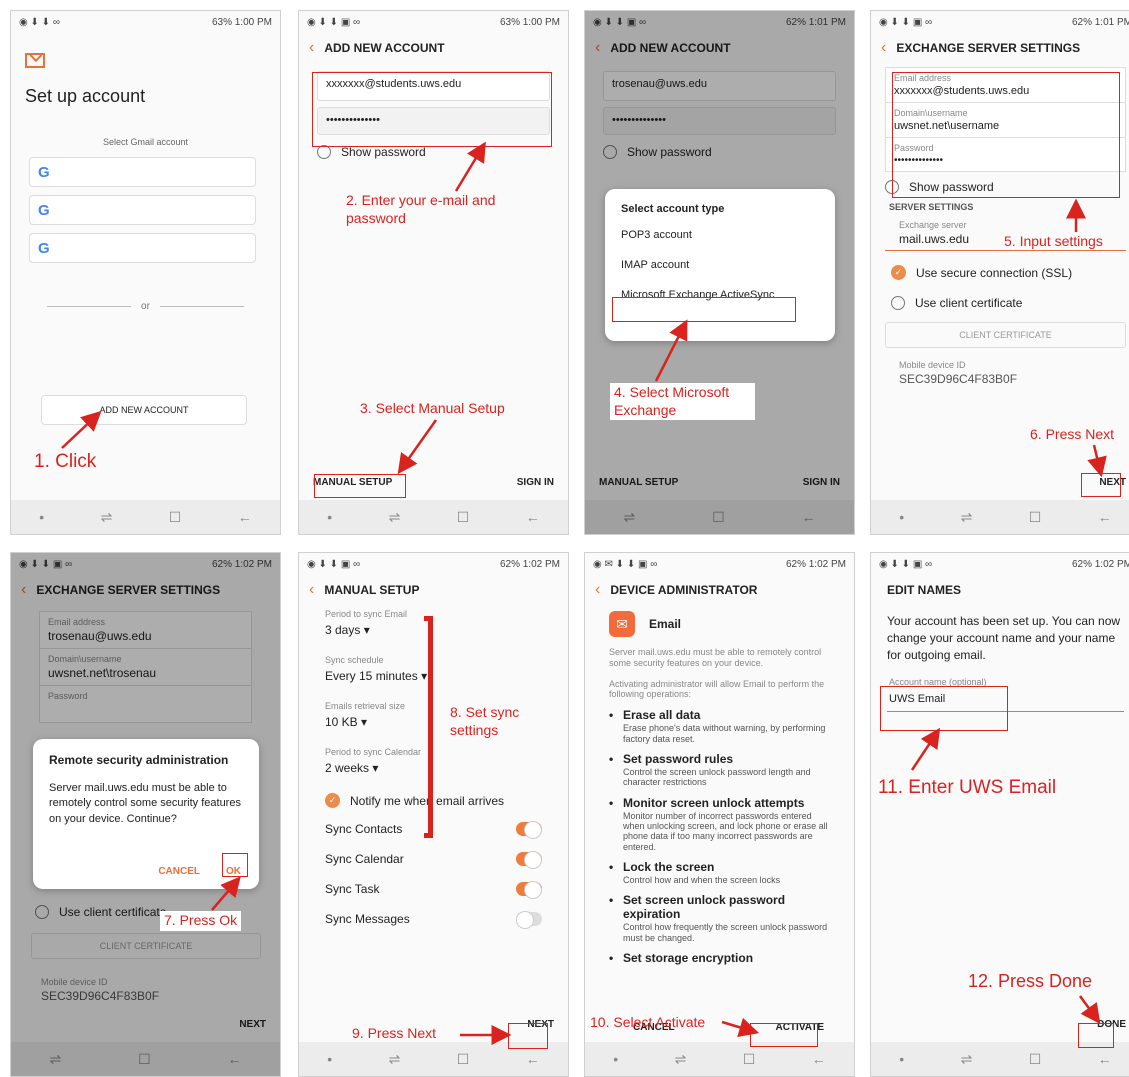  What do you see at coordinates (719, 958) in the screenshot?
I see `permission-item: Set storage encryption` at bounding box center [719, 958].